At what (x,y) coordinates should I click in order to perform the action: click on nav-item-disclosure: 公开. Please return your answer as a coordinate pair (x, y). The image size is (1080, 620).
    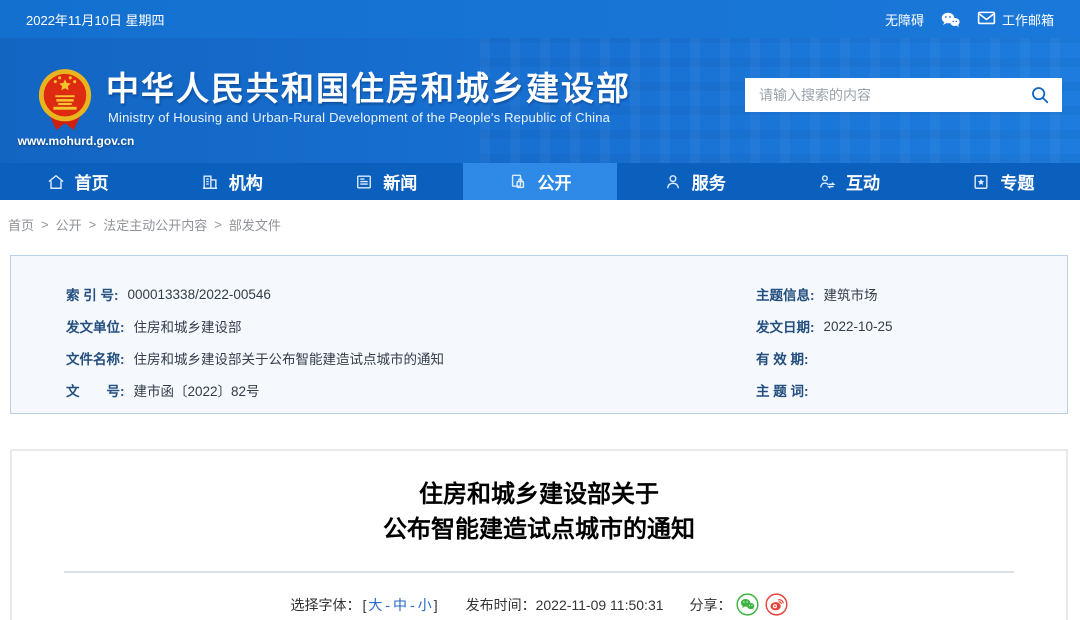
    Looking at the image, I should click on (540, 181).